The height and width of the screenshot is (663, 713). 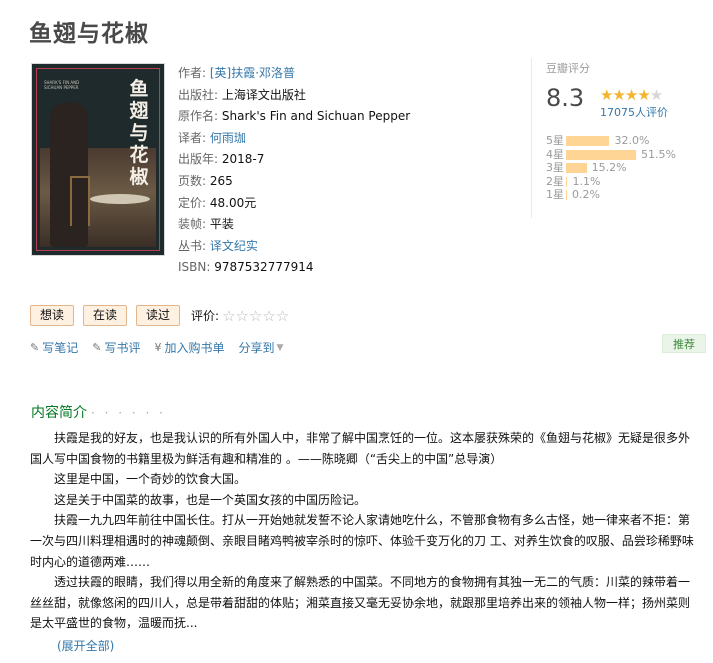 I want to click on intro-paragraph: 这里是中国，一个奇妙的饮食大国。, so click(x=150, y=479).